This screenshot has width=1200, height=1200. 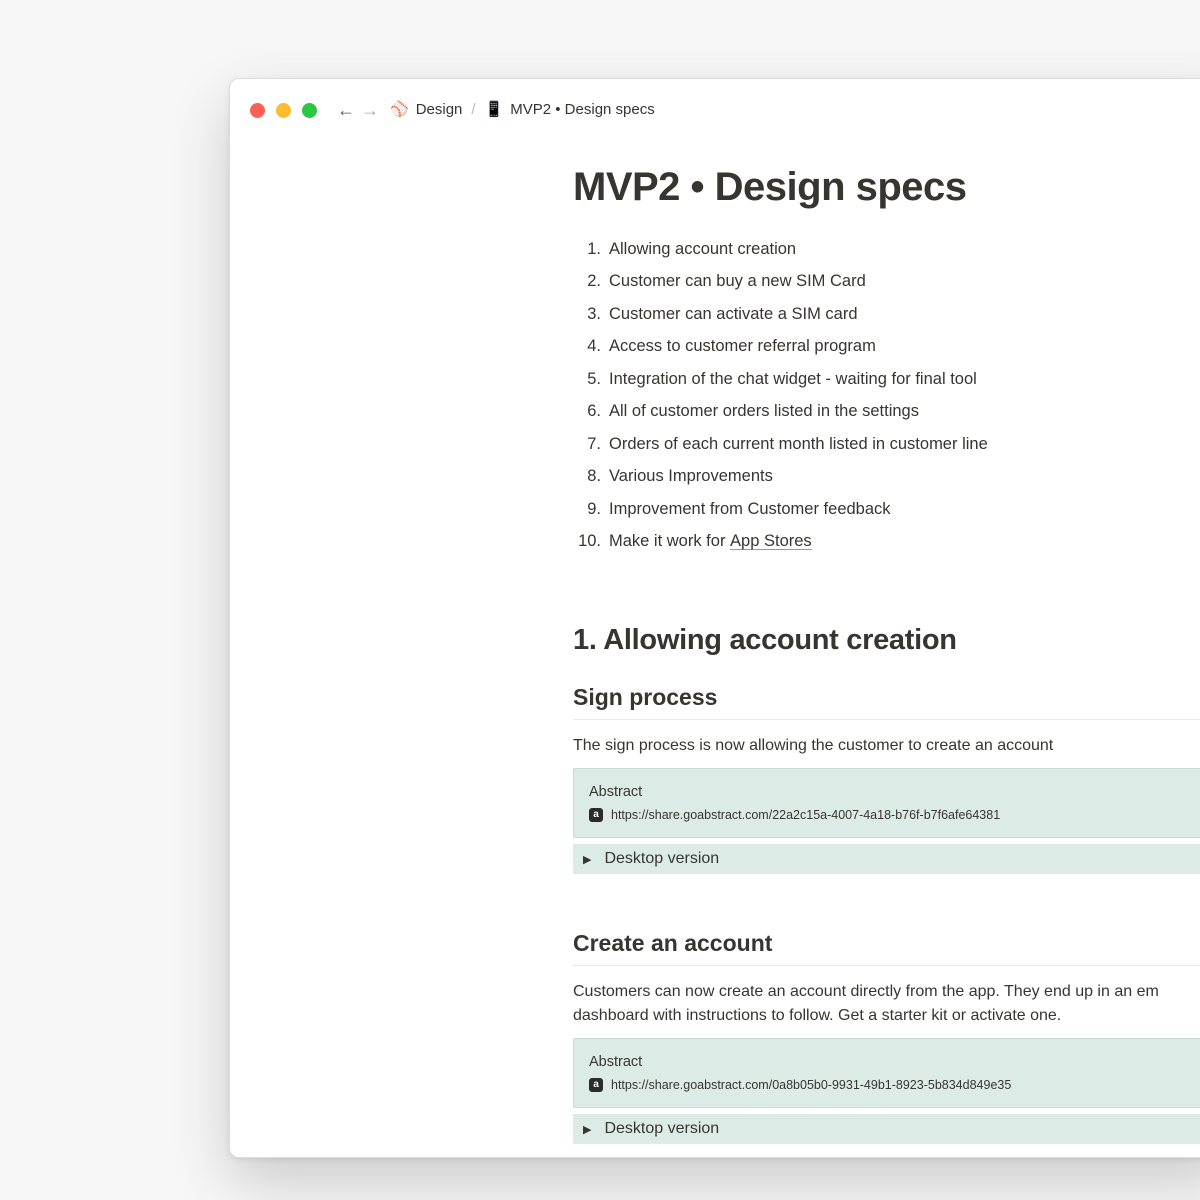 What do you see at coordinates (733, 313) in the screenshot?
I see `list-item-text: Customer can activate a SIM card` at bounding box center [733, 313].